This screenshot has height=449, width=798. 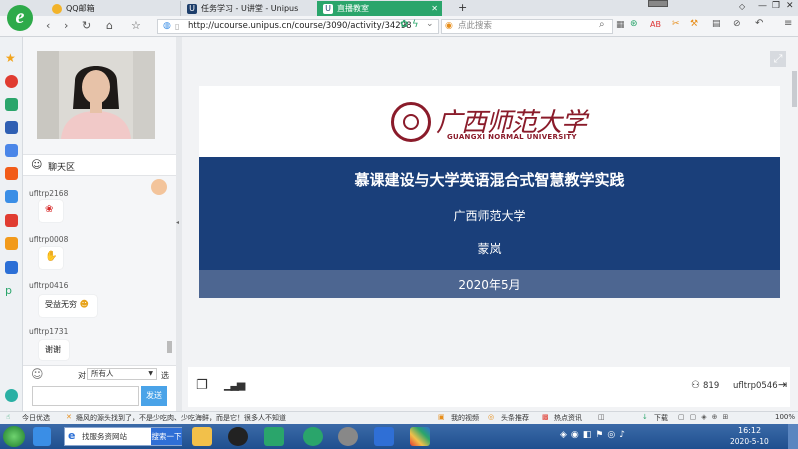 What do you see at coordinates (793, 436) in the screenshot?
I see `show-desktop-button` at bounding box center [793, 436].